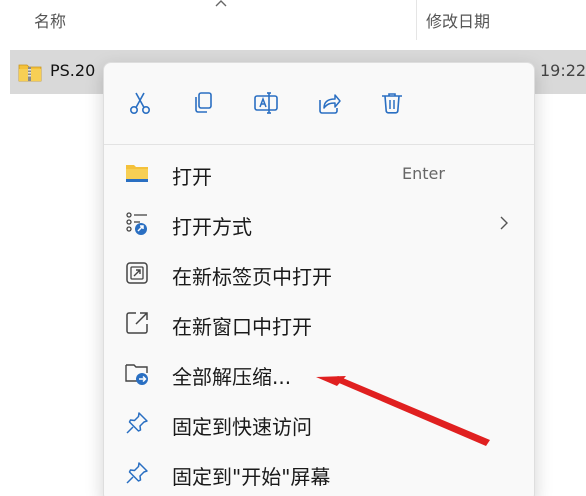 The image size is (586, 496). I want to click on file-name: PS.20, so click(72, 70).